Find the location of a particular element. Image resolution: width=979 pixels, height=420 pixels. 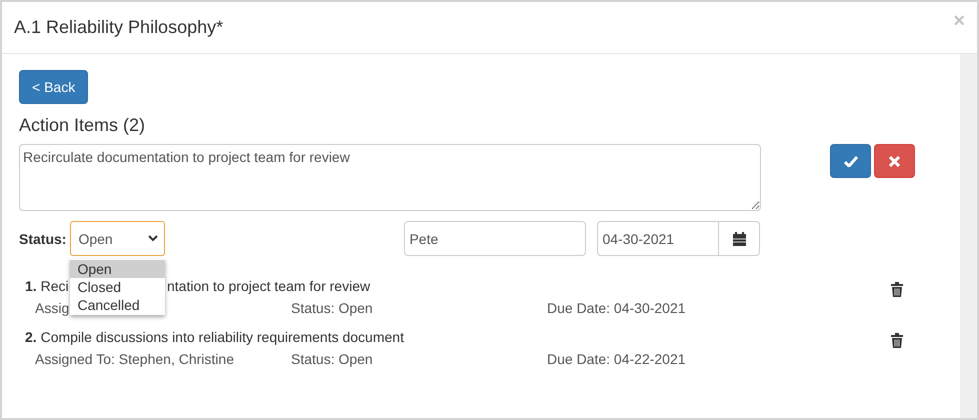

window-title: A.1 Reliability Philosophy* is located at coordinates (119, 27).